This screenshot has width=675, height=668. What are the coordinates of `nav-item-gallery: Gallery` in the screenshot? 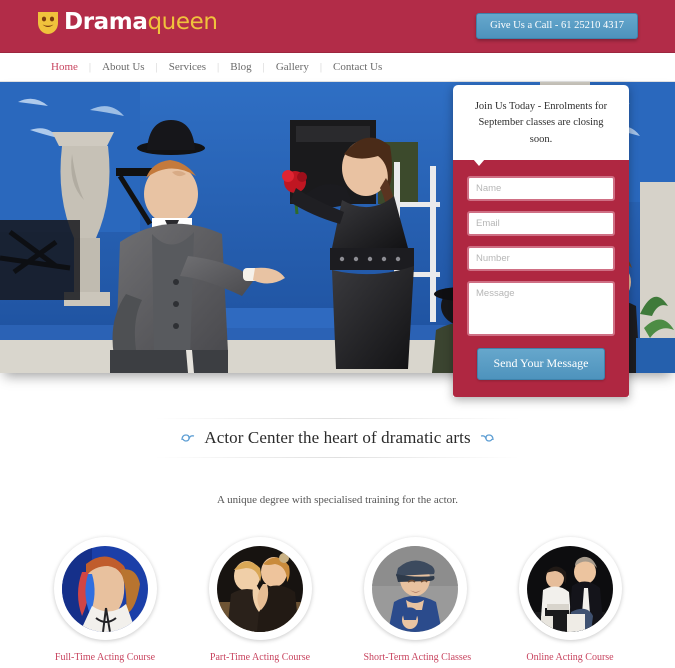 It's located at (292, 67).